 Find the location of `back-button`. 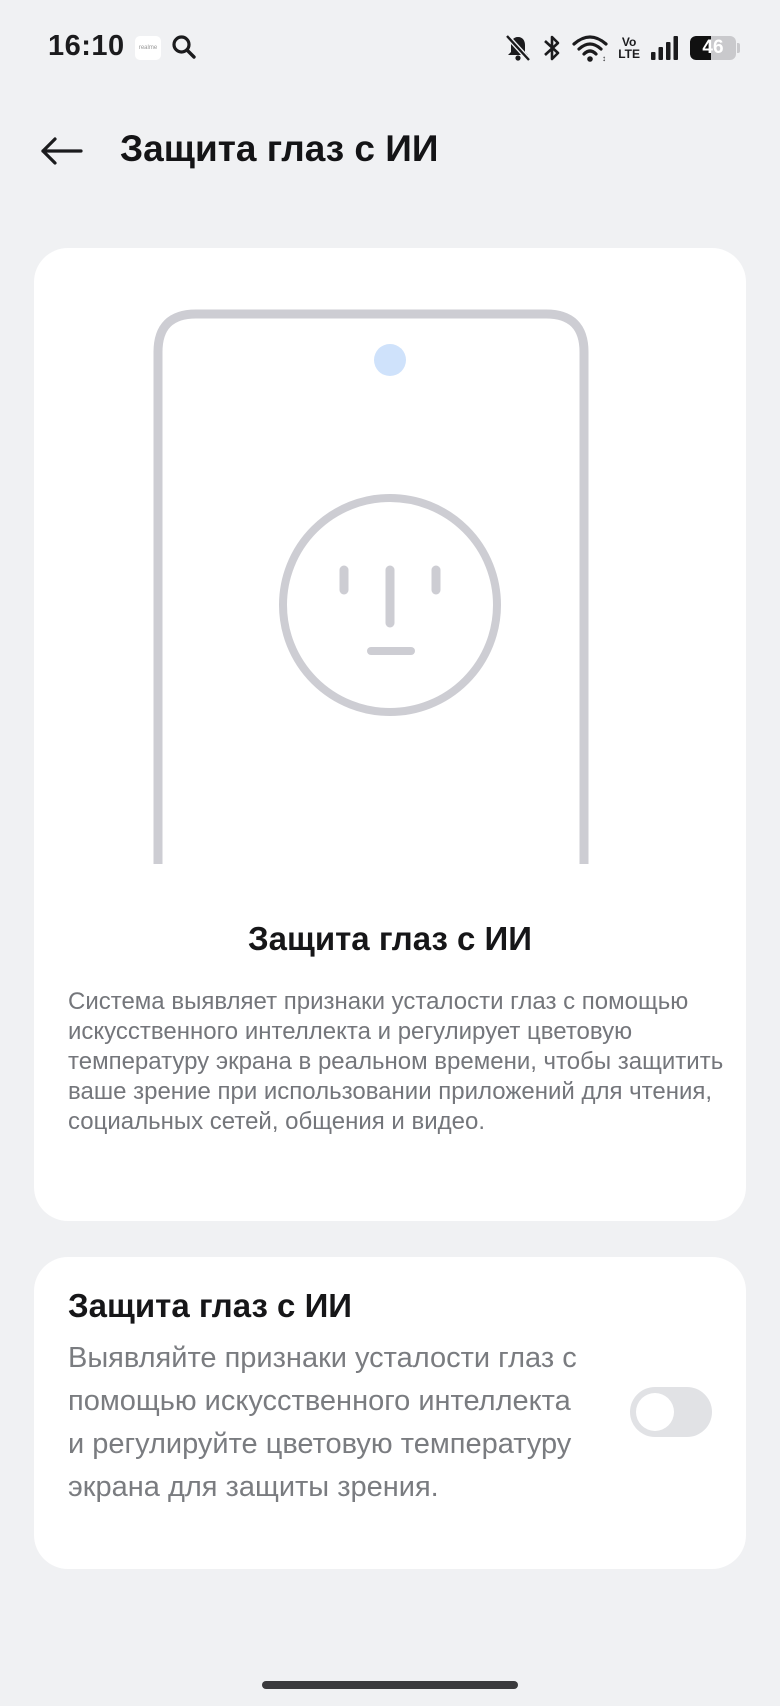

back-button is located at coordinates (61, 151).